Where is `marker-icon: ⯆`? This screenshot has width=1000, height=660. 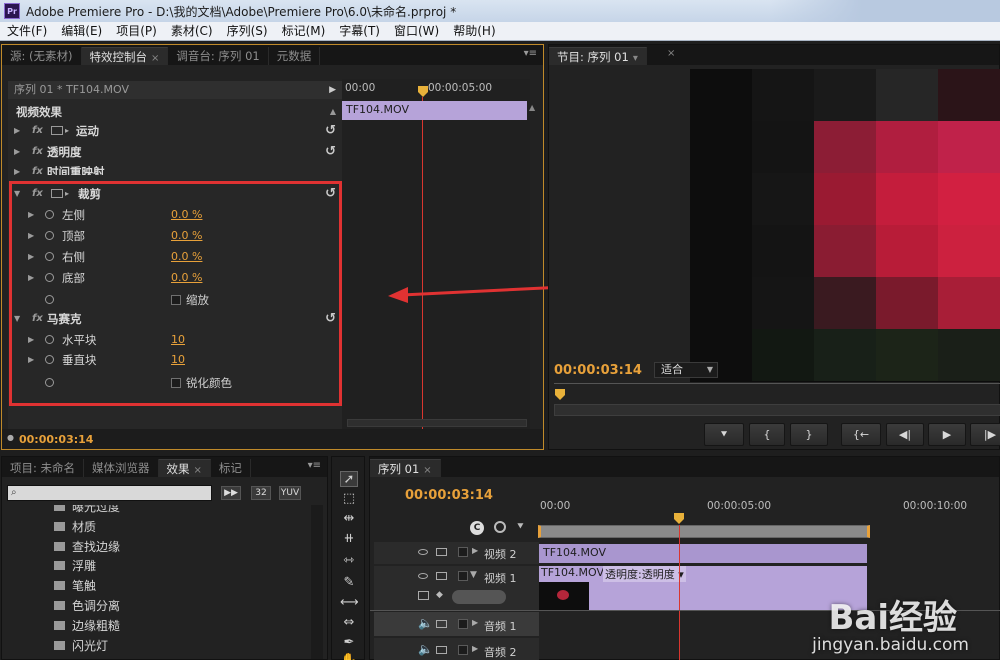
marker-icon: ⯆ is located at coordinates (520, 527).